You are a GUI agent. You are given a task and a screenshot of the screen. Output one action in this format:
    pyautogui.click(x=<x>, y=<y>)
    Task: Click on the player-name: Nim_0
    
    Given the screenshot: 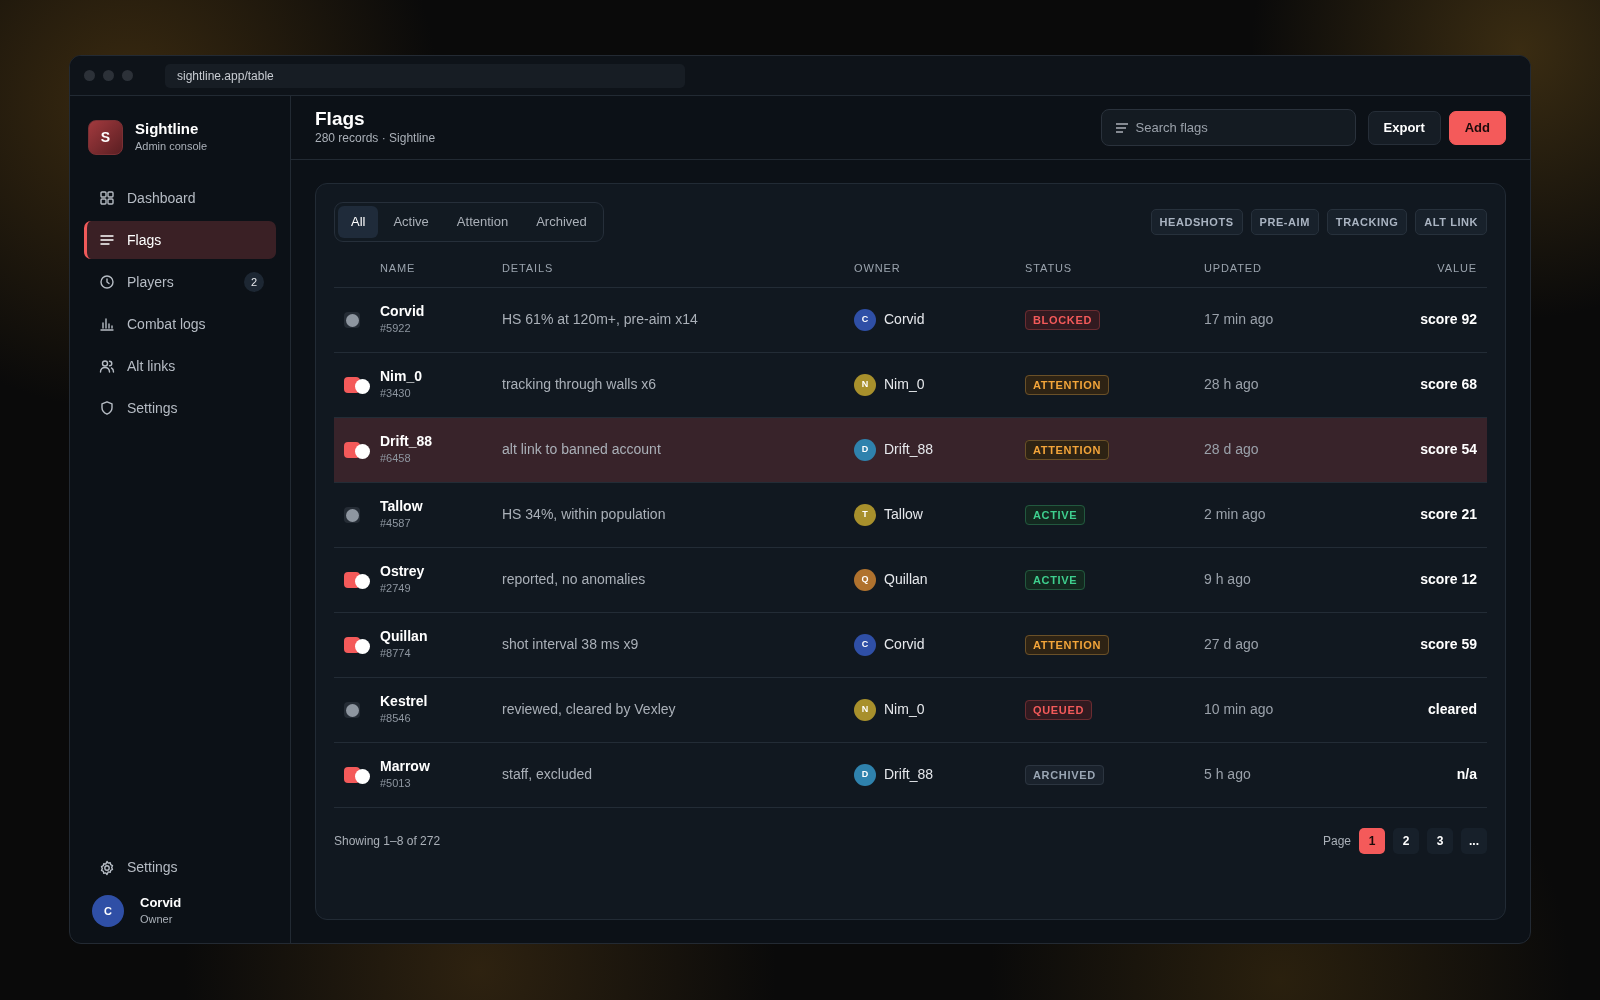 What is the action you would take?
    pyautogui.click(x=402, y=376)
    